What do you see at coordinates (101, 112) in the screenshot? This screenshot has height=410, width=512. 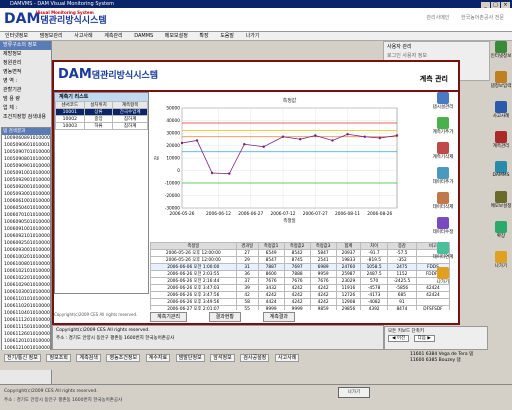 I see `sensor-row: 10001 상류 간극수압계` at bounding box center [101, 112].